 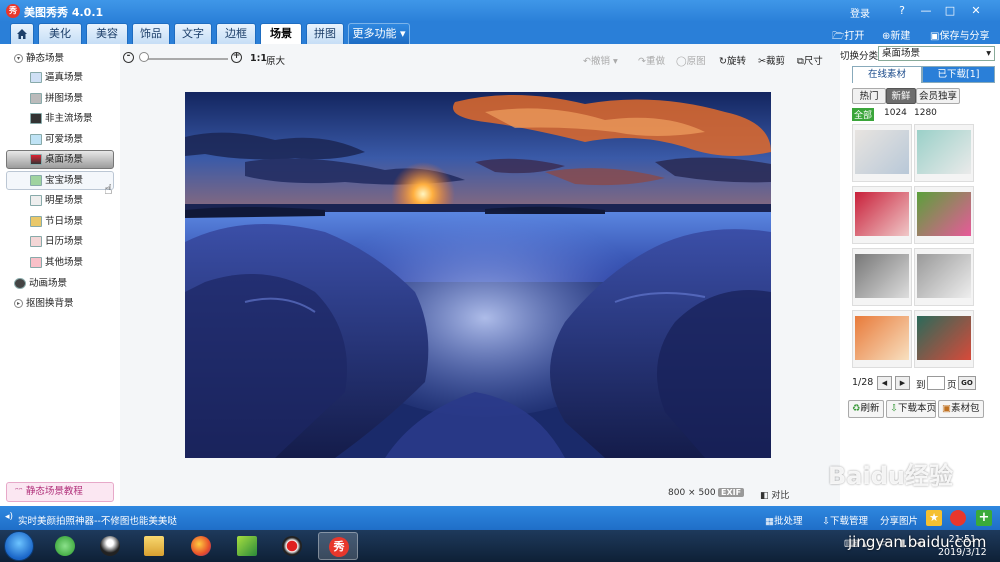 I want to click on tab-online-materials: 在线素材, so click(x=887, y=74).